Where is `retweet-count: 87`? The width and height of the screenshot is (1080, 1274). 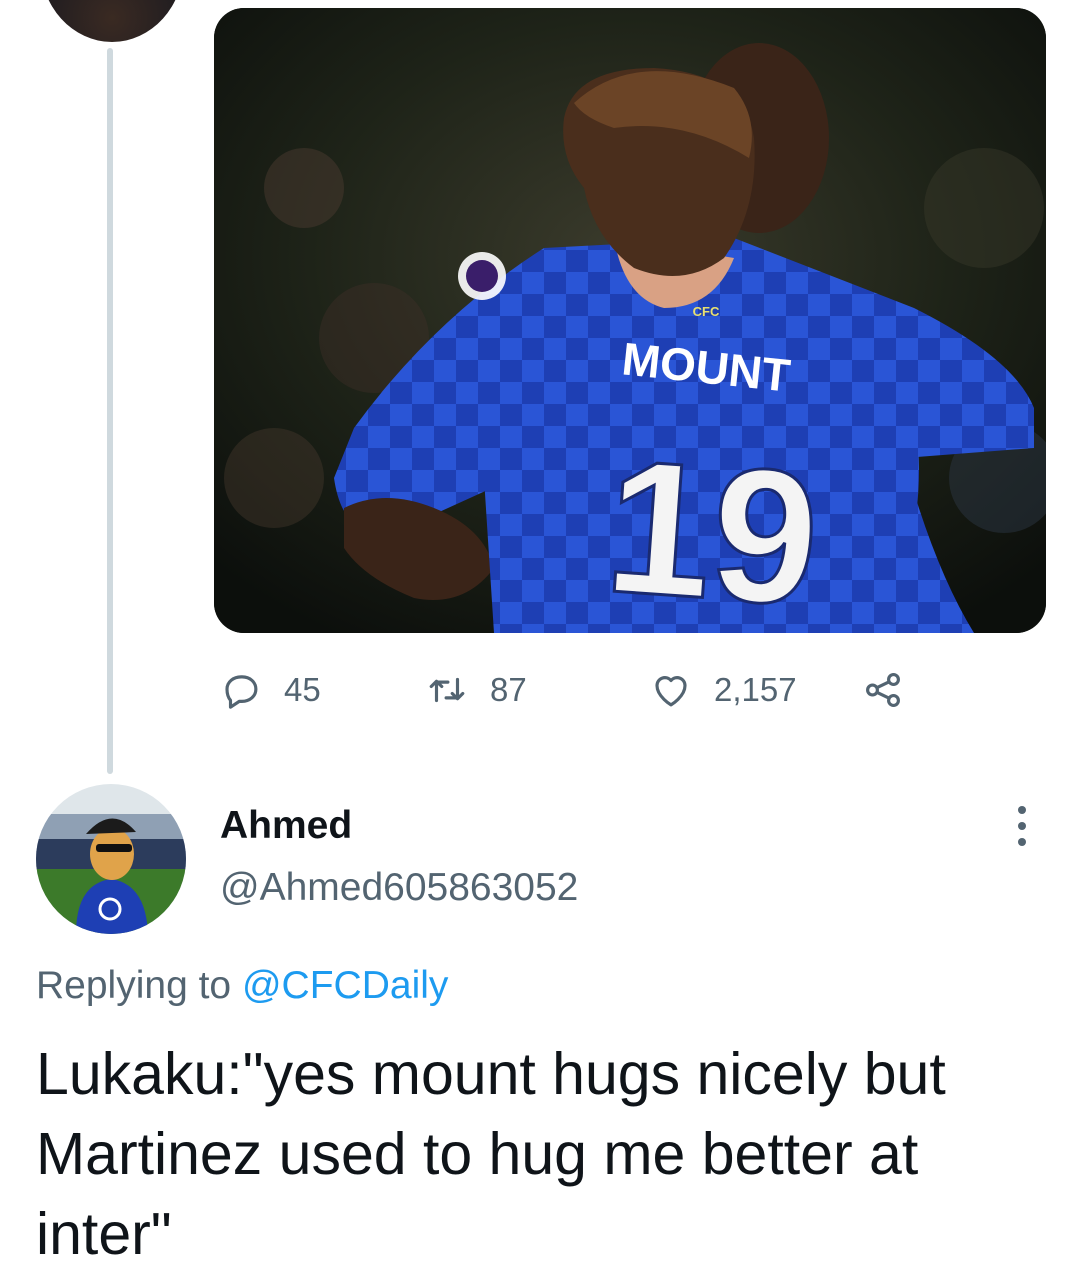 retweet-count: 87 is located at coordinates (508, 689).